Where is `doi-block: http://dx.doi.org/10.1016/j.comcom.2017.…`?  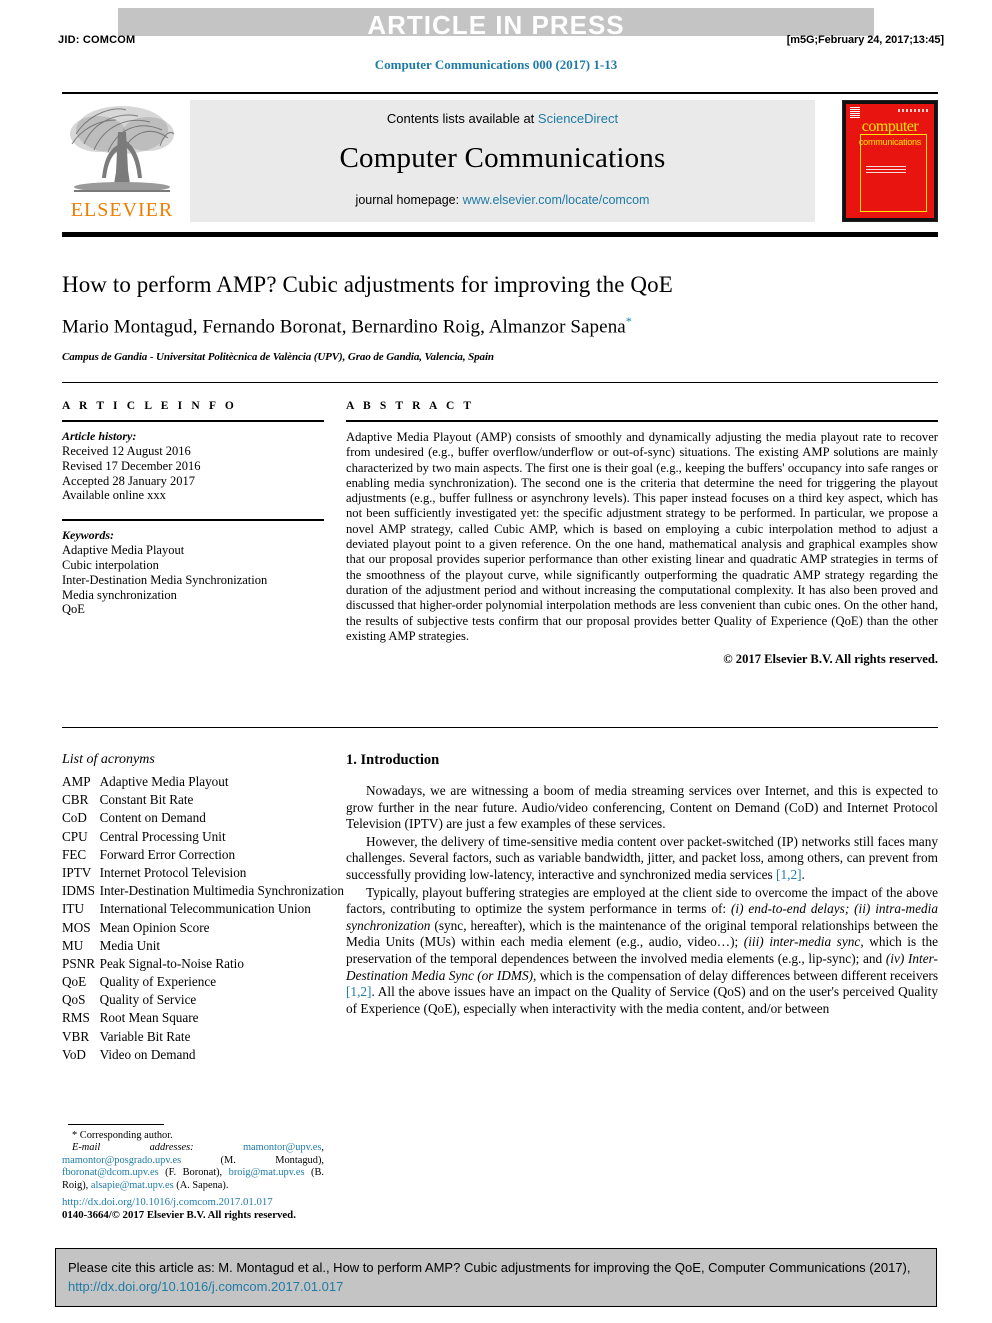
doi-block: http://dx.doi.org/10.1016/j.comcom.2017.… is located at coordinates (227, 1209).